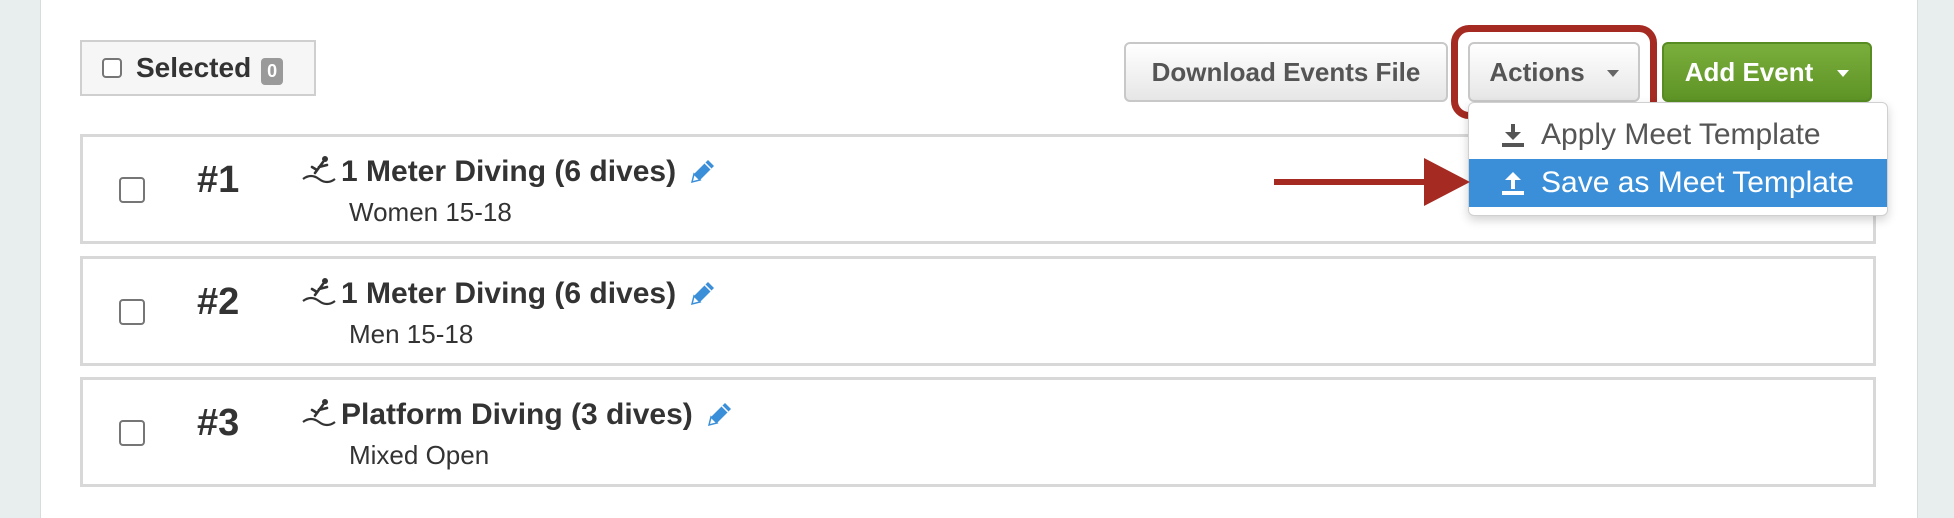  What do you see at coordinates (419, 455) in the screenshot?
I see `event-subtitle: Mixed Open` at bounding box center [419, 455].